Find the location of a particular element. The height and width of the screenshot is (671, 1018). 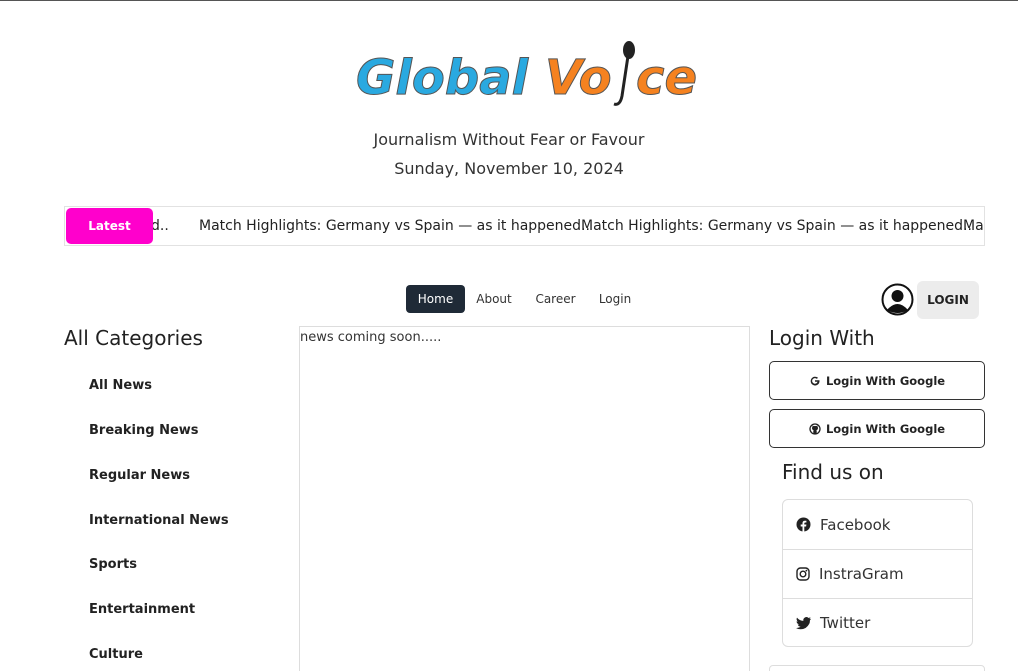

category-international-news: International News is located at coordinates (159, 520).